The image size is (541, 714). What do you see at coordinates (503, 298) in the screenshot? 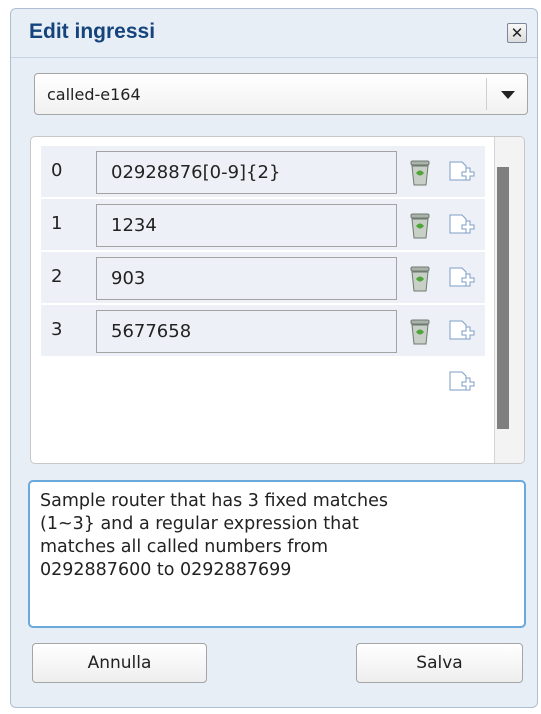
I see `scrollbar-thumb` at bounding box center [503, 298].